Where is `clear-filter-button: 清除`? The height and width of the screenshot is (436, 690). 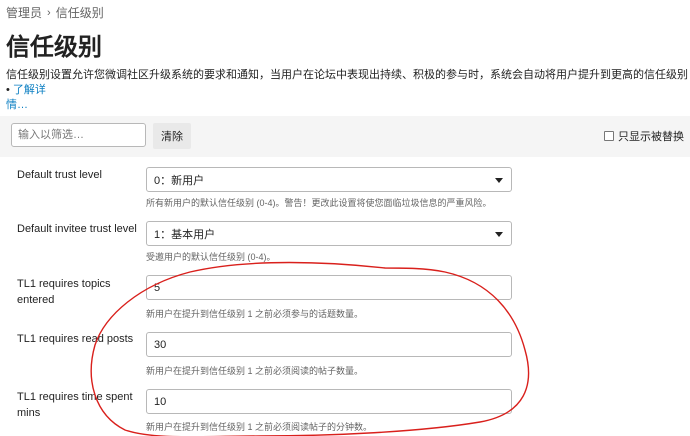 clear-filter-button: 清除 is located at coordinates (172, 136).